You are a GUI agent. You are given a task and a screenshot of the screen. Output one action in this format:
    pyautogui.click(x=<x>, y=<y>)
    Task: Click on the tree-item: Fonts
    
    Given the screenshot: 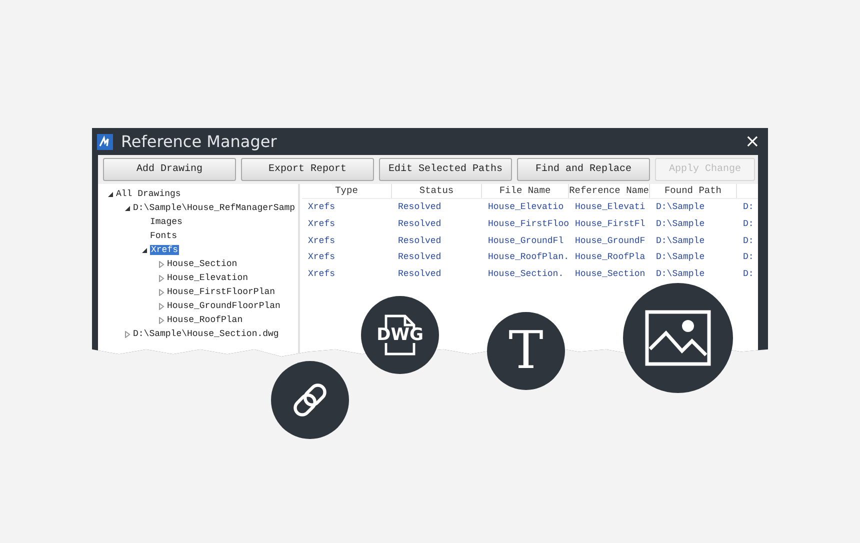 What is the action you would take?
    pyautogui.click(x=164, y=236)
    